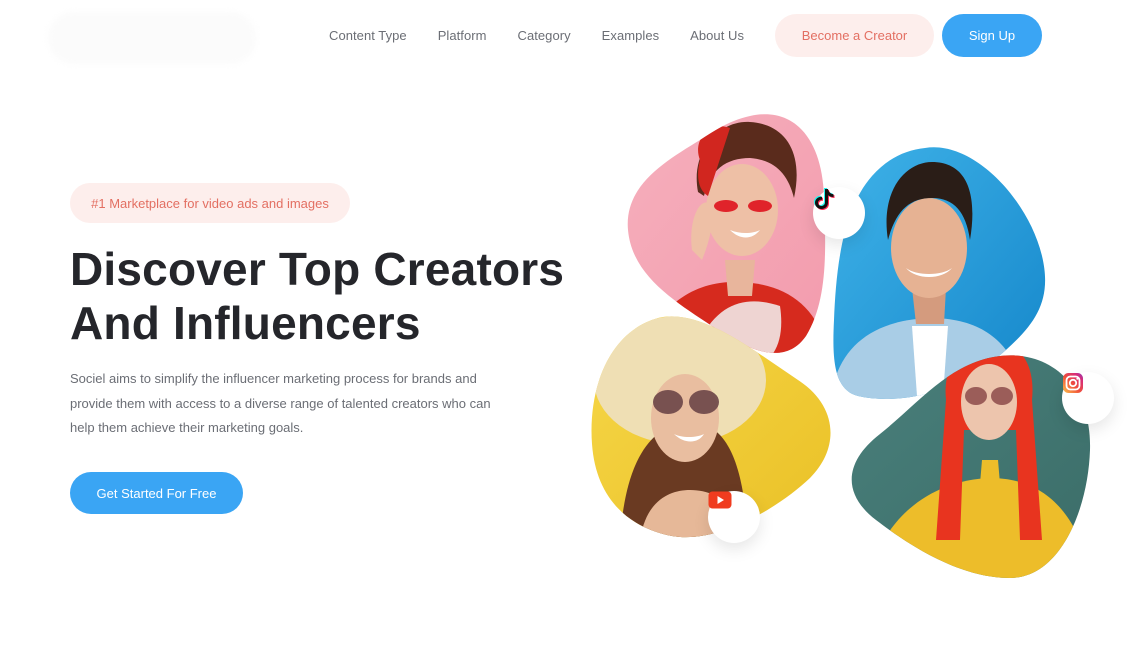 This screenshot has height=646, width=1138. Describe the element at coordinates (929, 248) in the screenshot. I see `creator-blue-face` at that location.